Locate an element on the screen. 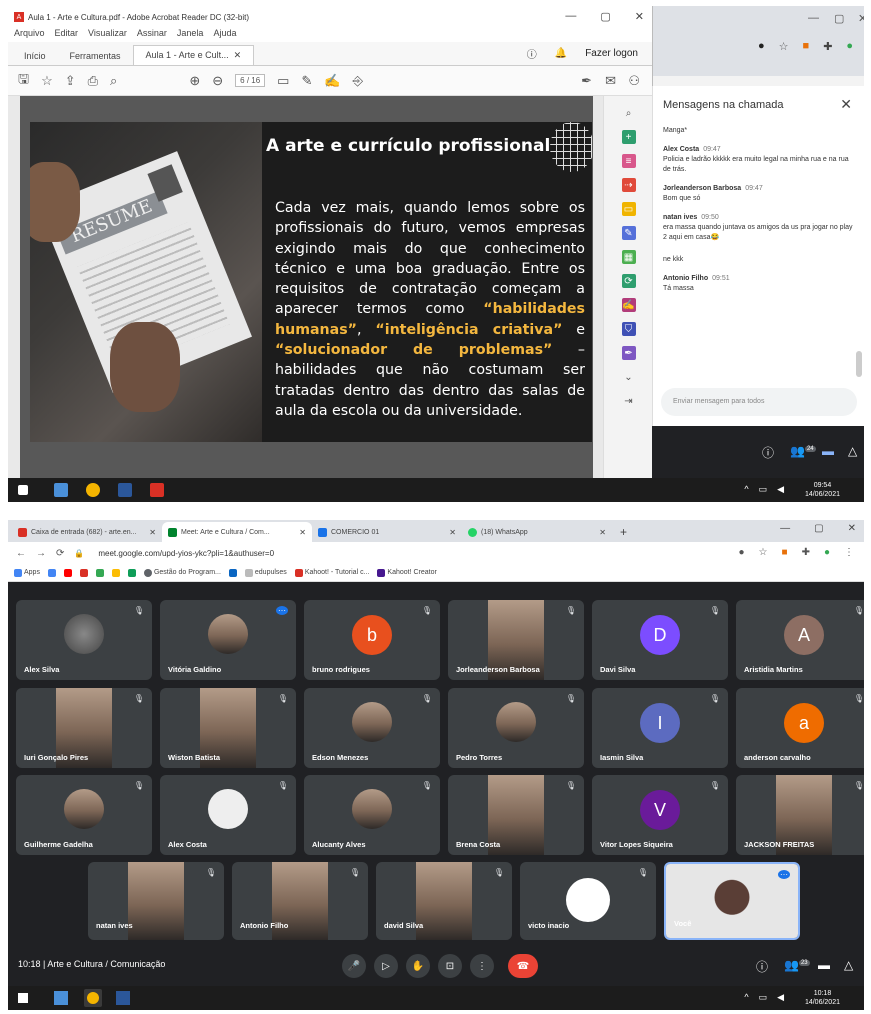 The image size is (871, 1014). export-pdf-icon: ⇢ is located at coordinates (628, 185).